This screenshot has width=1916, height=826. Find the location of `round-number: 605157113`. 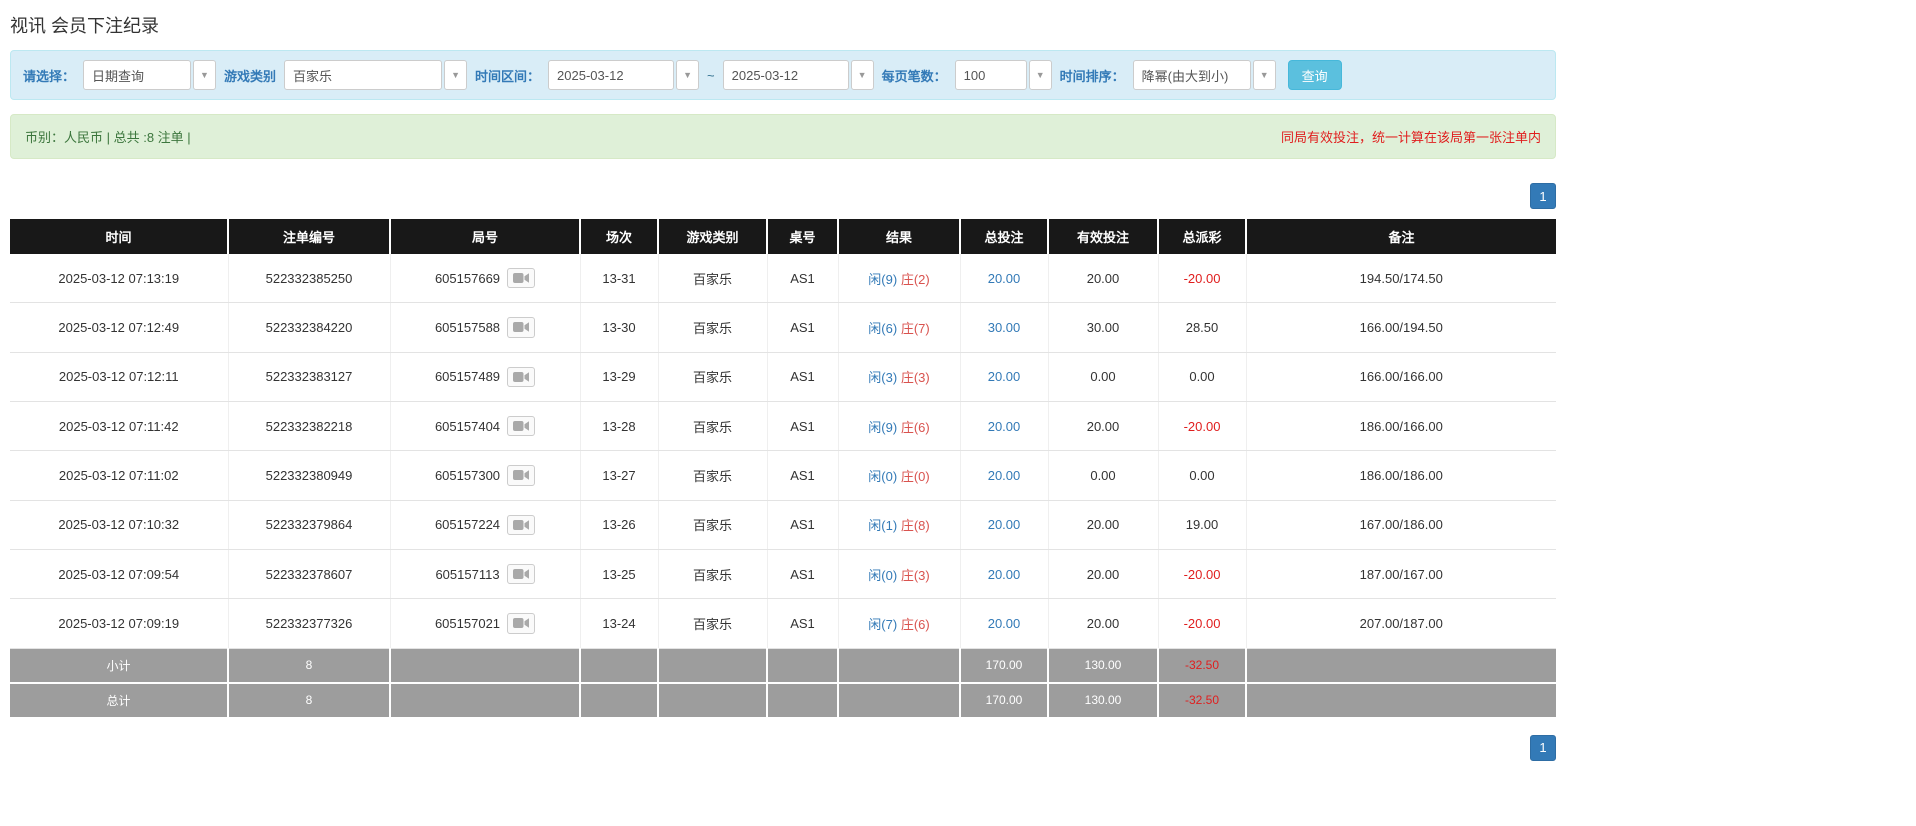

round-number: 605157113 is located at coordinates (467, 574).